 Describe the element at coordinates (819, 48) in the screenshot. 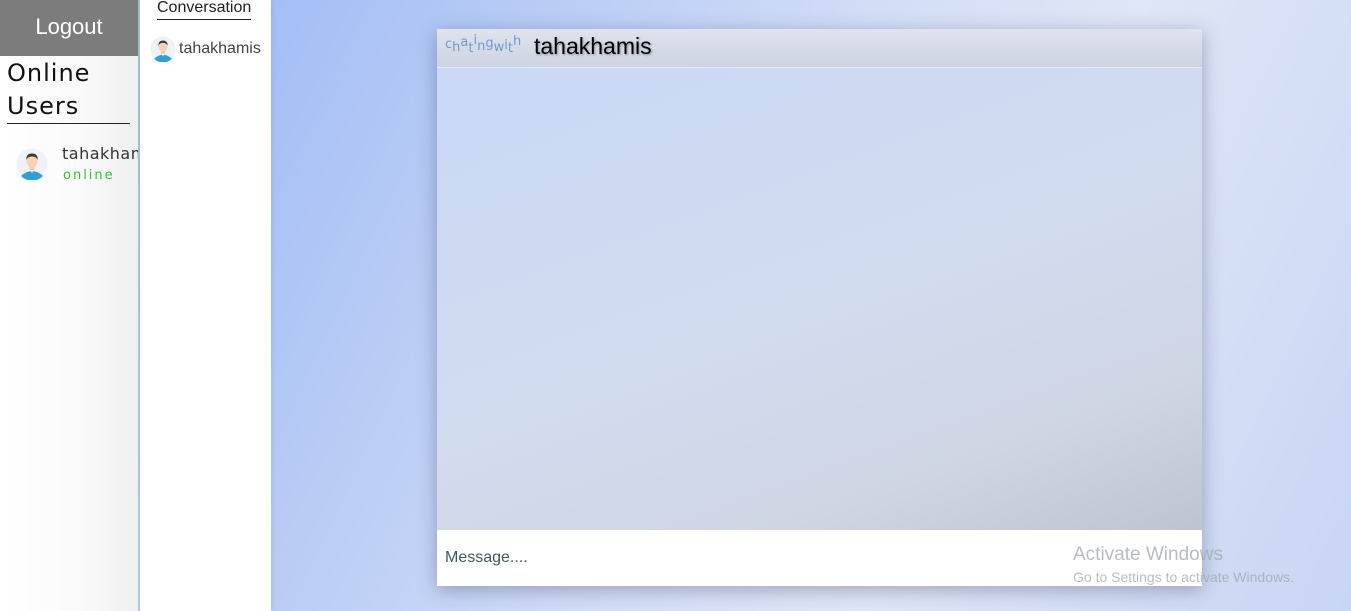

I see `chat-header: chatingwith tahakhamis` at that location.